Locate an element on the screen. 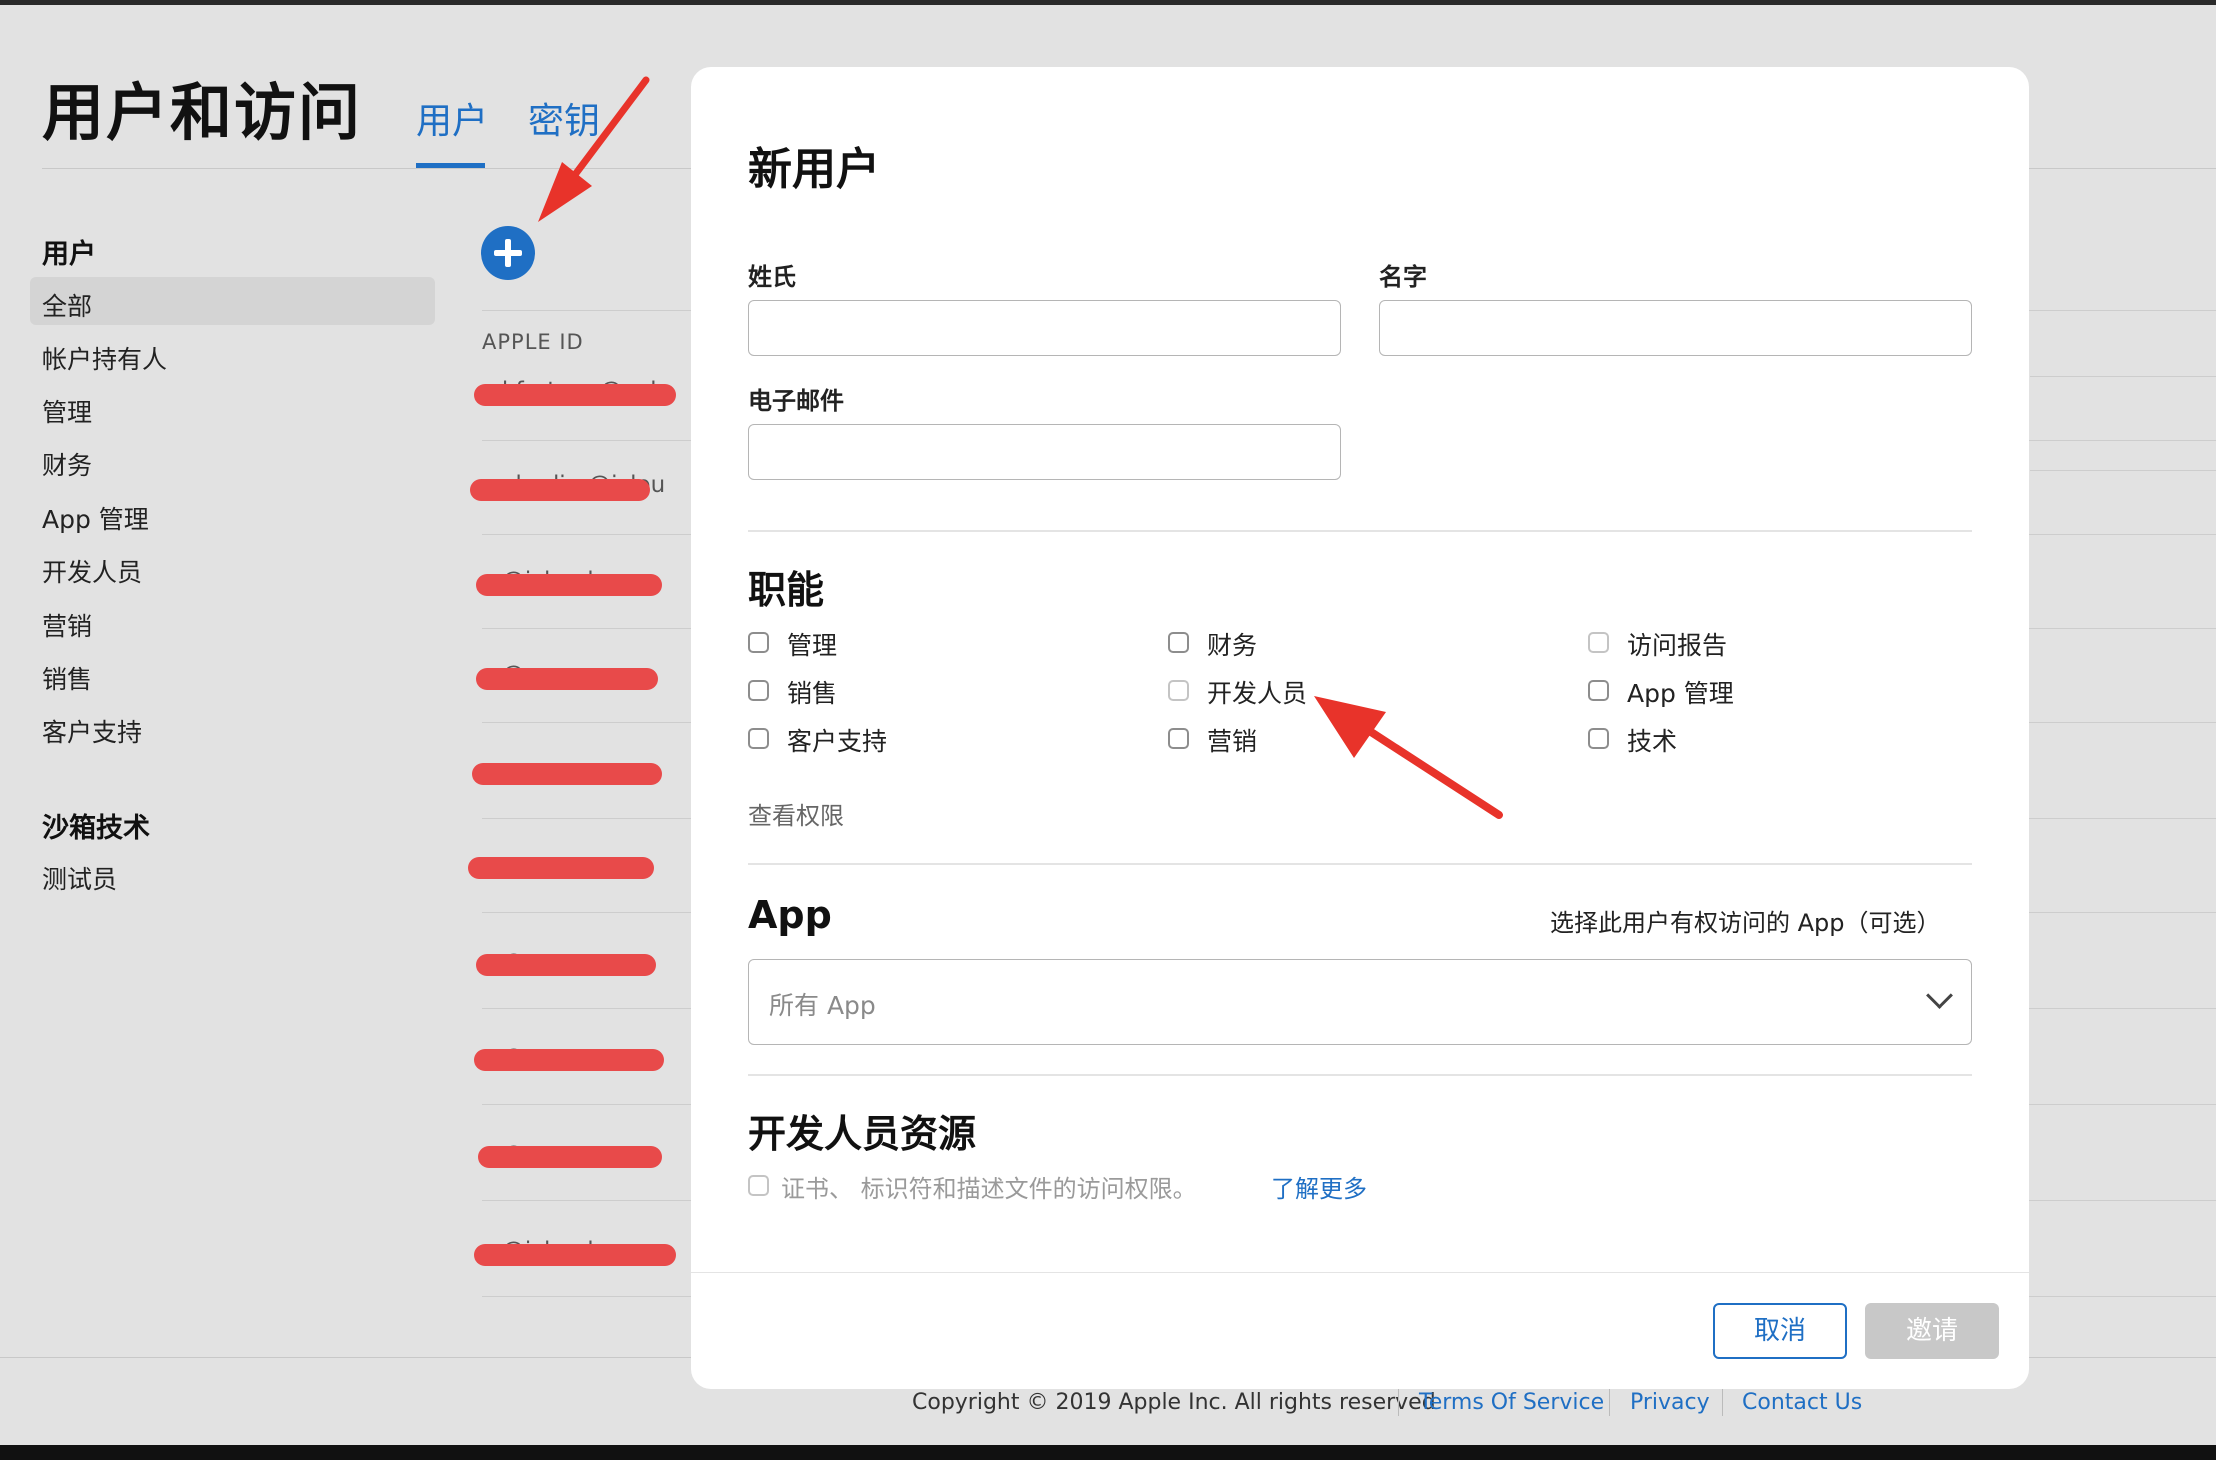 The height and width of the screenshot is (1460, 2216). annotation-arrow-developer is located at coordinates (1408, 757).